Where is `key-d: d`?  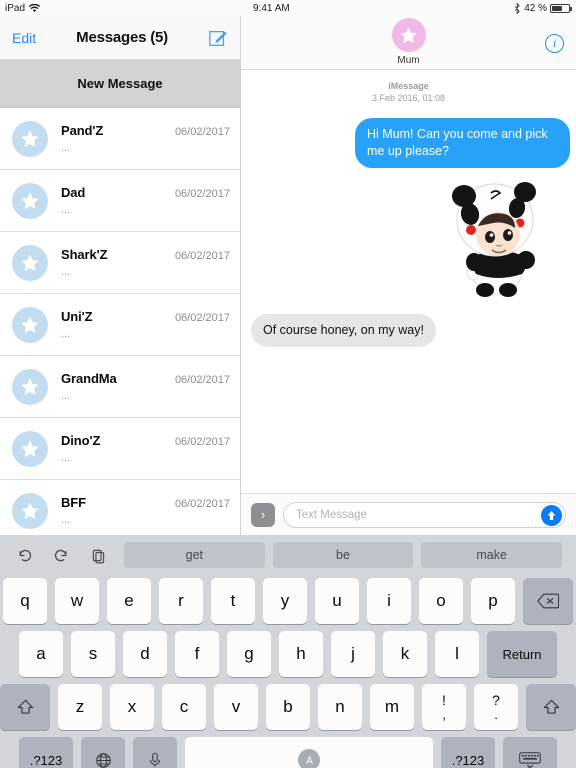
key-d: d is located at coordinates (145, 654).